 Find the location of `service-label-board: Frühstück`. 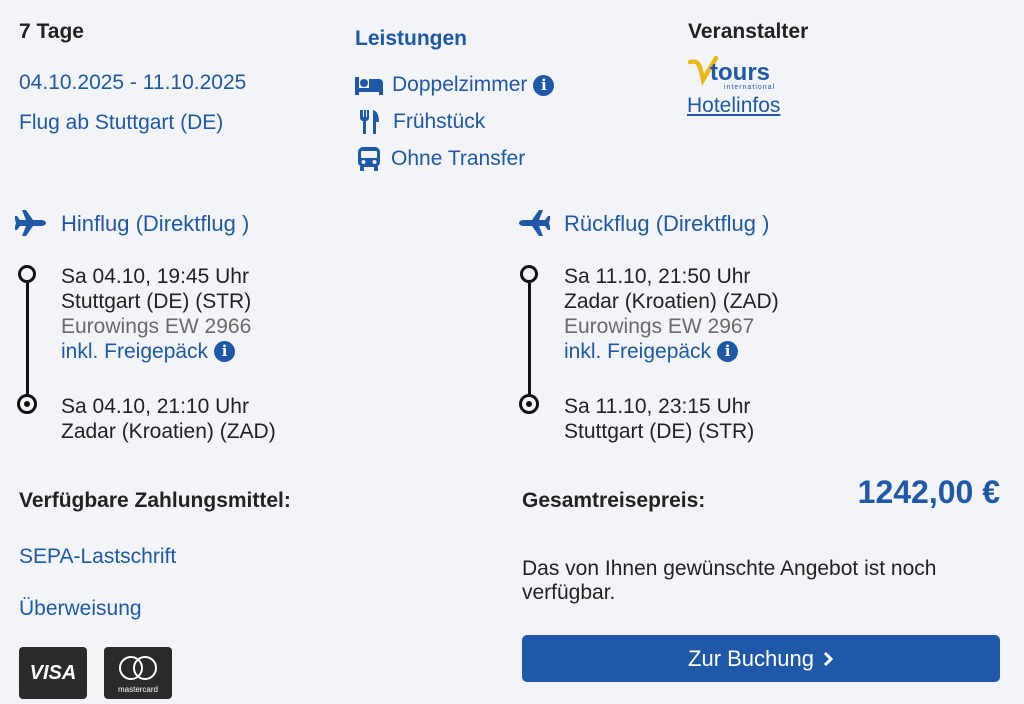

service-label-board: Frühstück is located at coordinates (439, 121).